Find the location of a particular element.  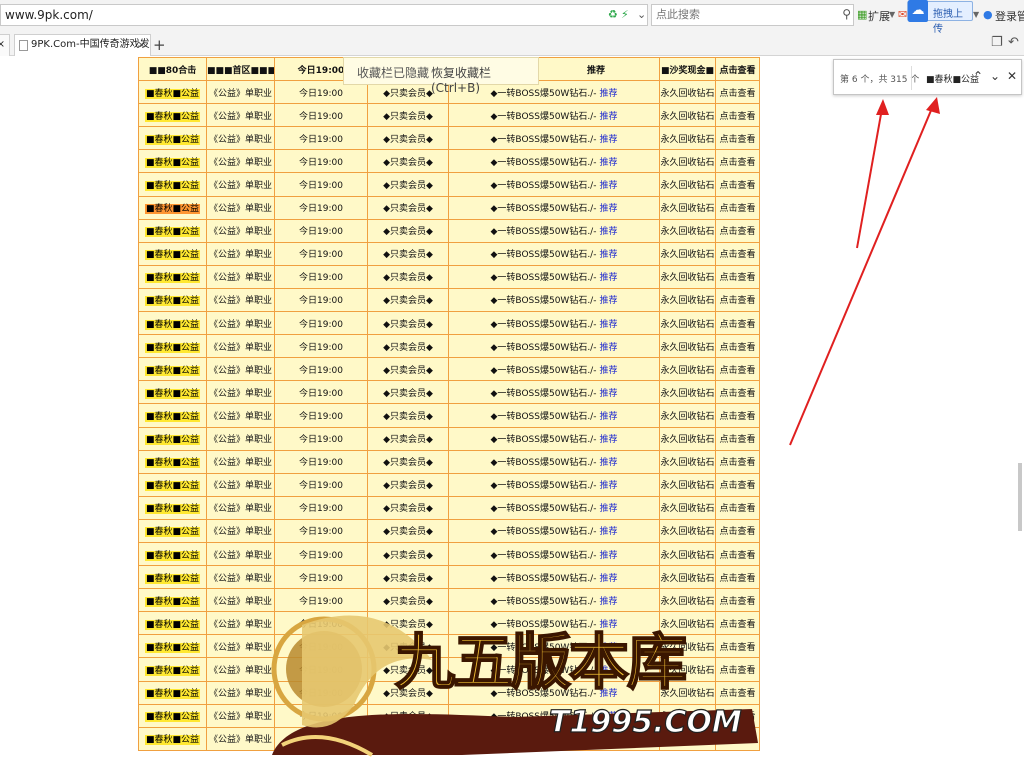

address-url: www.9pk.com/ is located at coordinates (49, 15).